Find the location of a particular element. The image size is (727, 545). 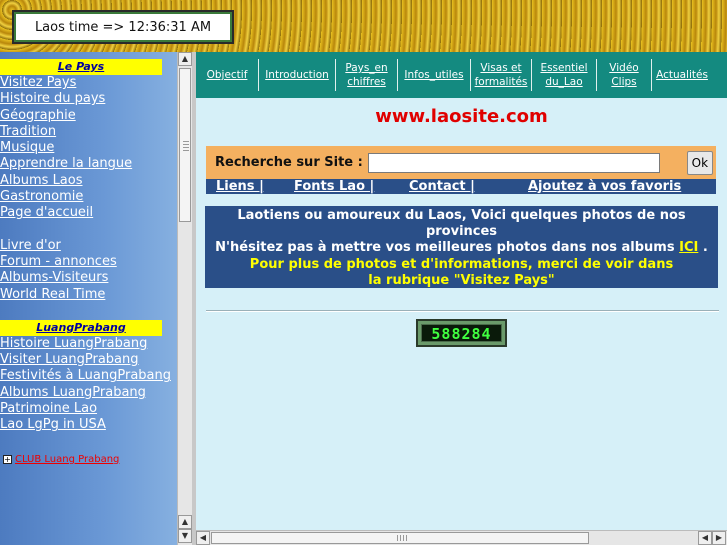

sidebar-item-histoire-du-pays: Histoire du pays is located at coordinates (88, 99).